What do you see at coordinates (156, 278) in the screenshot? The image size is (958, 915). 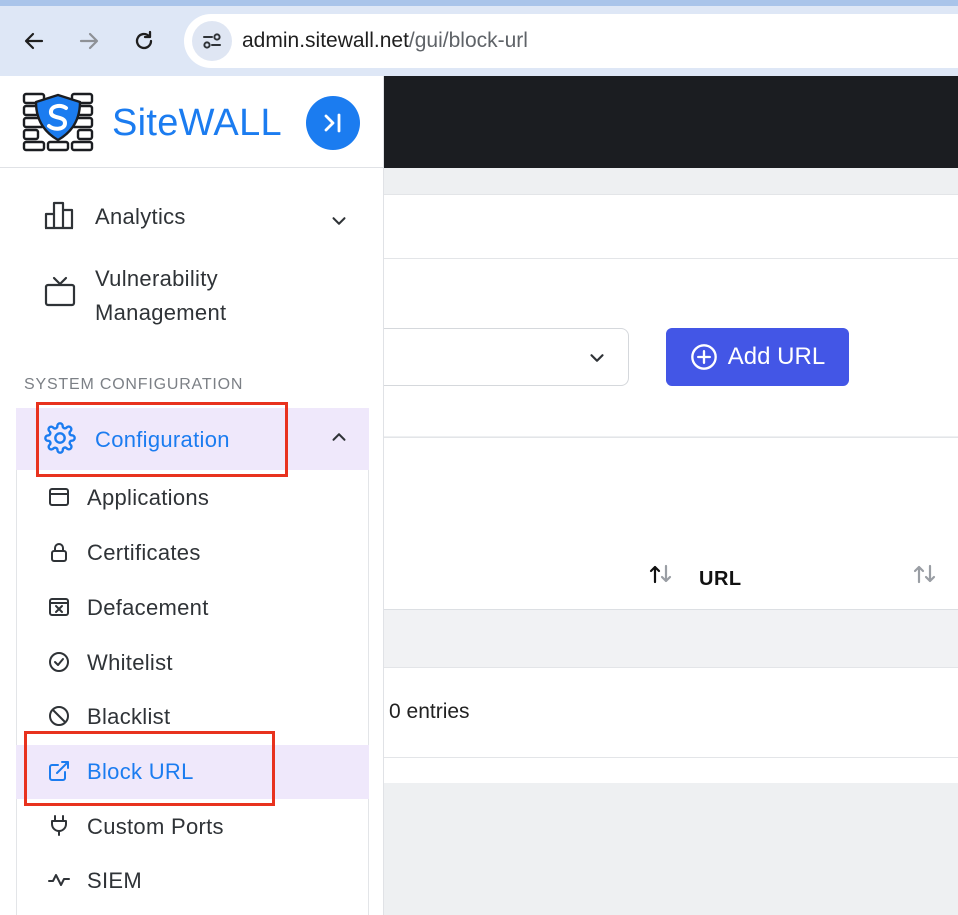 I see `sidebar-item-label-line1: Vulnerability` at bounding box center [156, 278].